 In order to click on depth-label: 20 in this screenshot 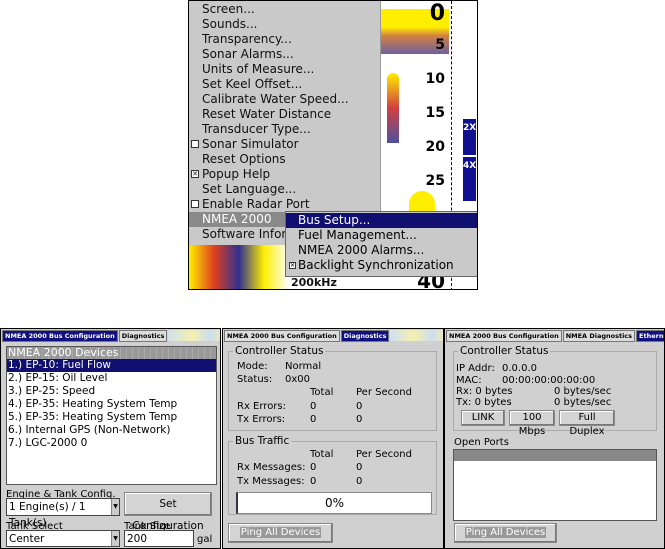, I will do `click(435, 147)`.